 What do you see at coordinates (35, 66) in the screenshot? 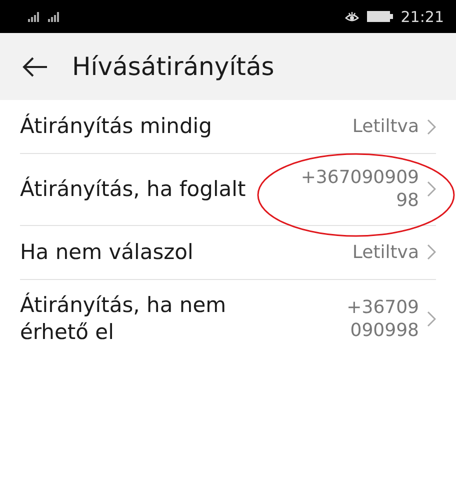
I see `back-arrow-icon` at bounding box center [35, 66].